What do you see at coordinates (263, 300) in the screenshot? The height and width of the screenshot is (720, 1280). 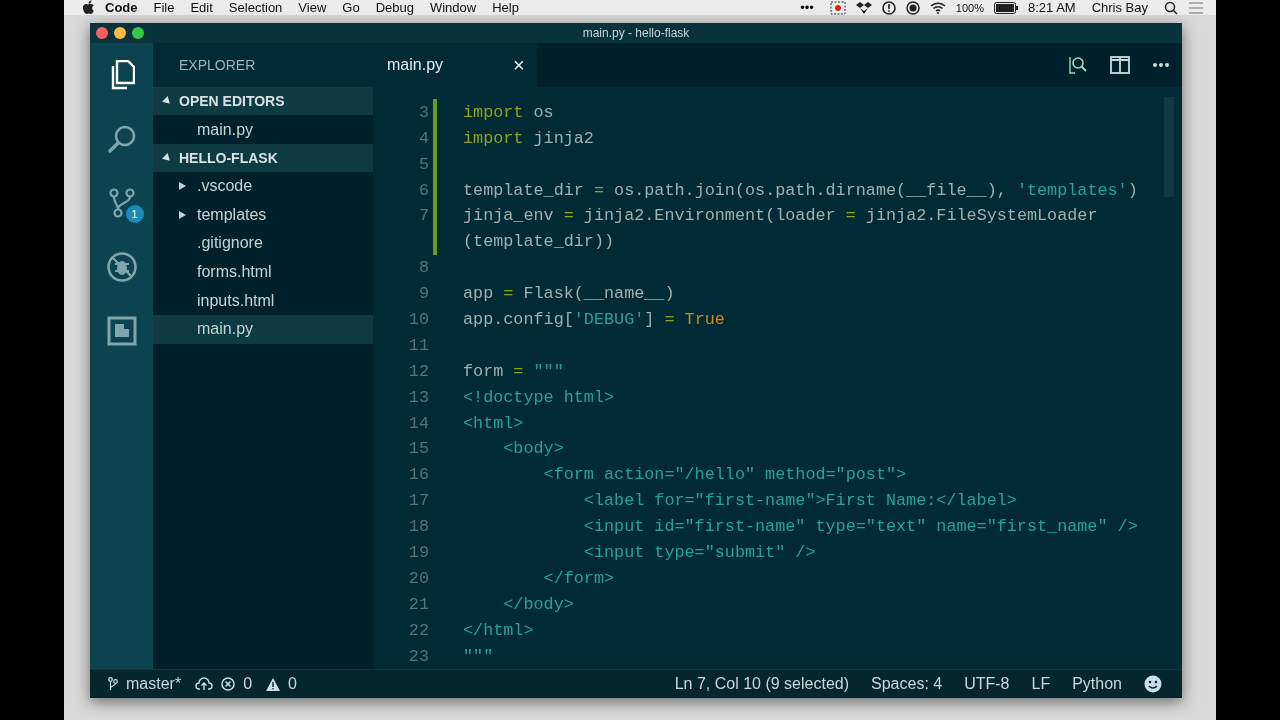 I see `file-tree-item: inputs.html` at bounding box center [263, 300].